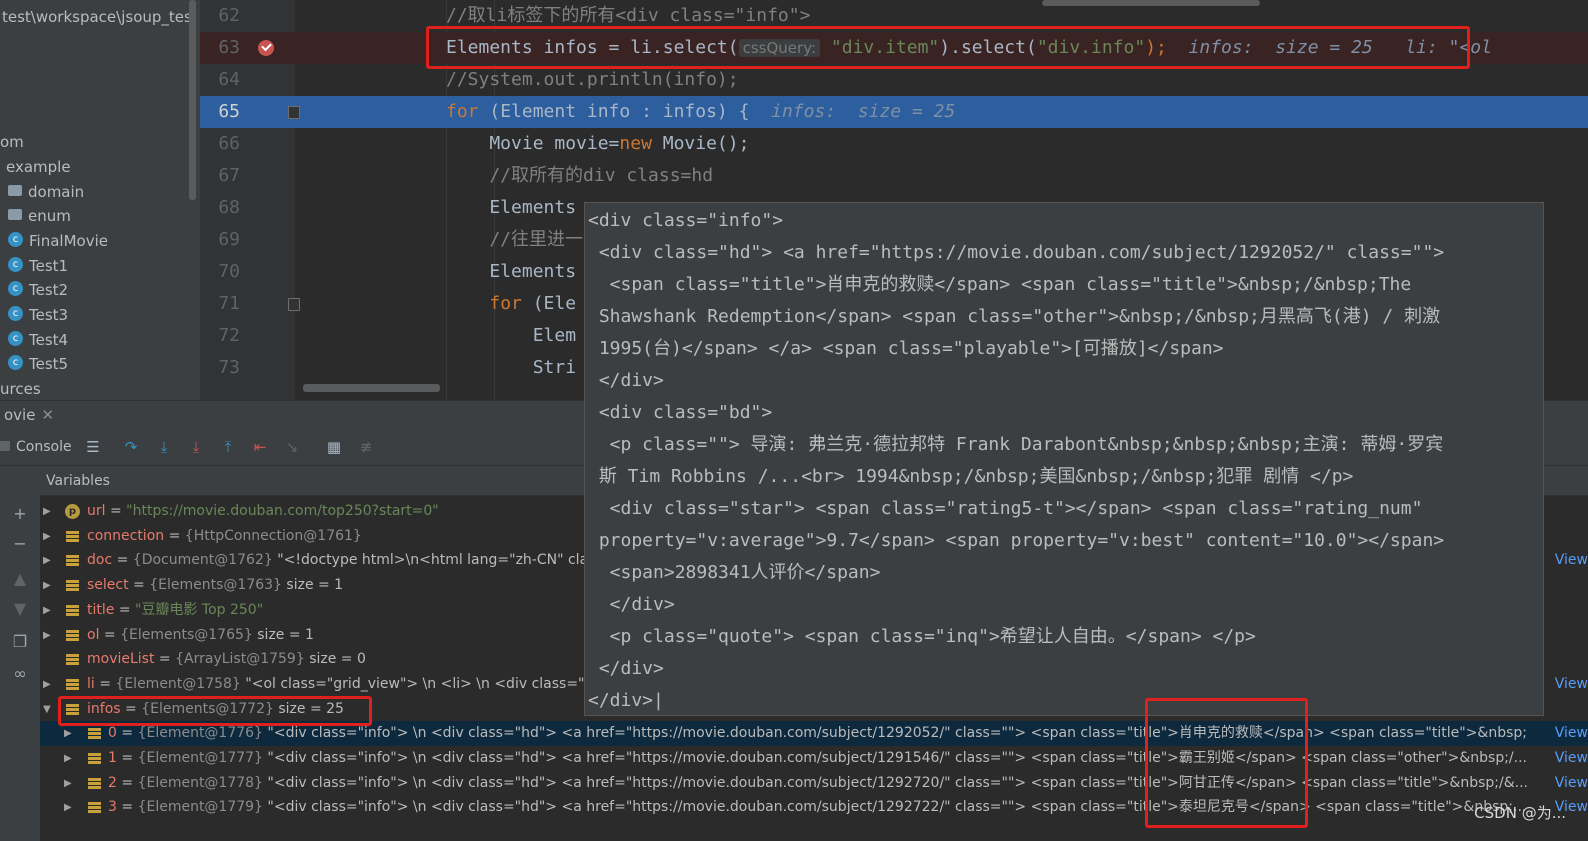  I want to click on code-token: Movie();, so click(700, 143).